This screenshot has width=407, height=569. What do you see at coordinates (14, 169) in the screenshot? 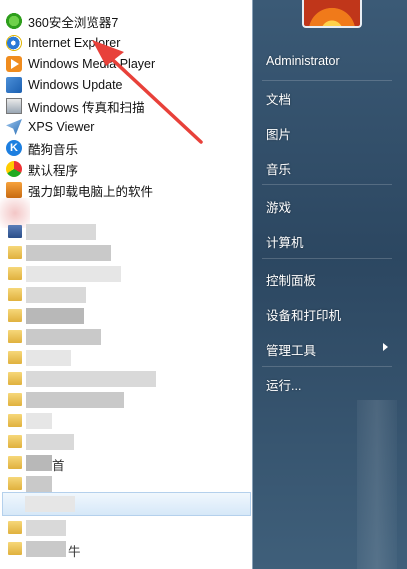
I see `default-programs-icon` at bounding box center [14, 169].